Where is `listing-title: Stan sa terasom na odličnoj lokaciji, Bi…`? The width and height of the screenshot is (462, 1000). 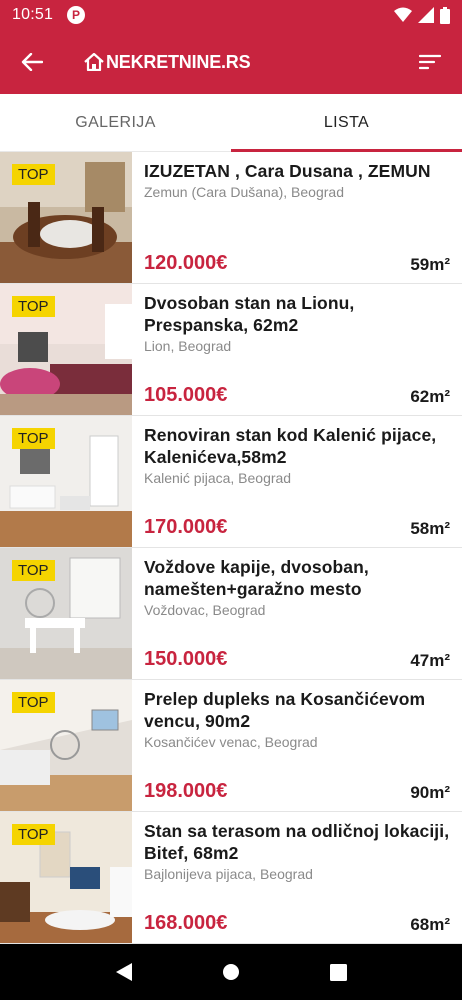 listing-title: Stan sa terasom na odličnoj lokaciji, Bi… is located at coordinates (297, 842).